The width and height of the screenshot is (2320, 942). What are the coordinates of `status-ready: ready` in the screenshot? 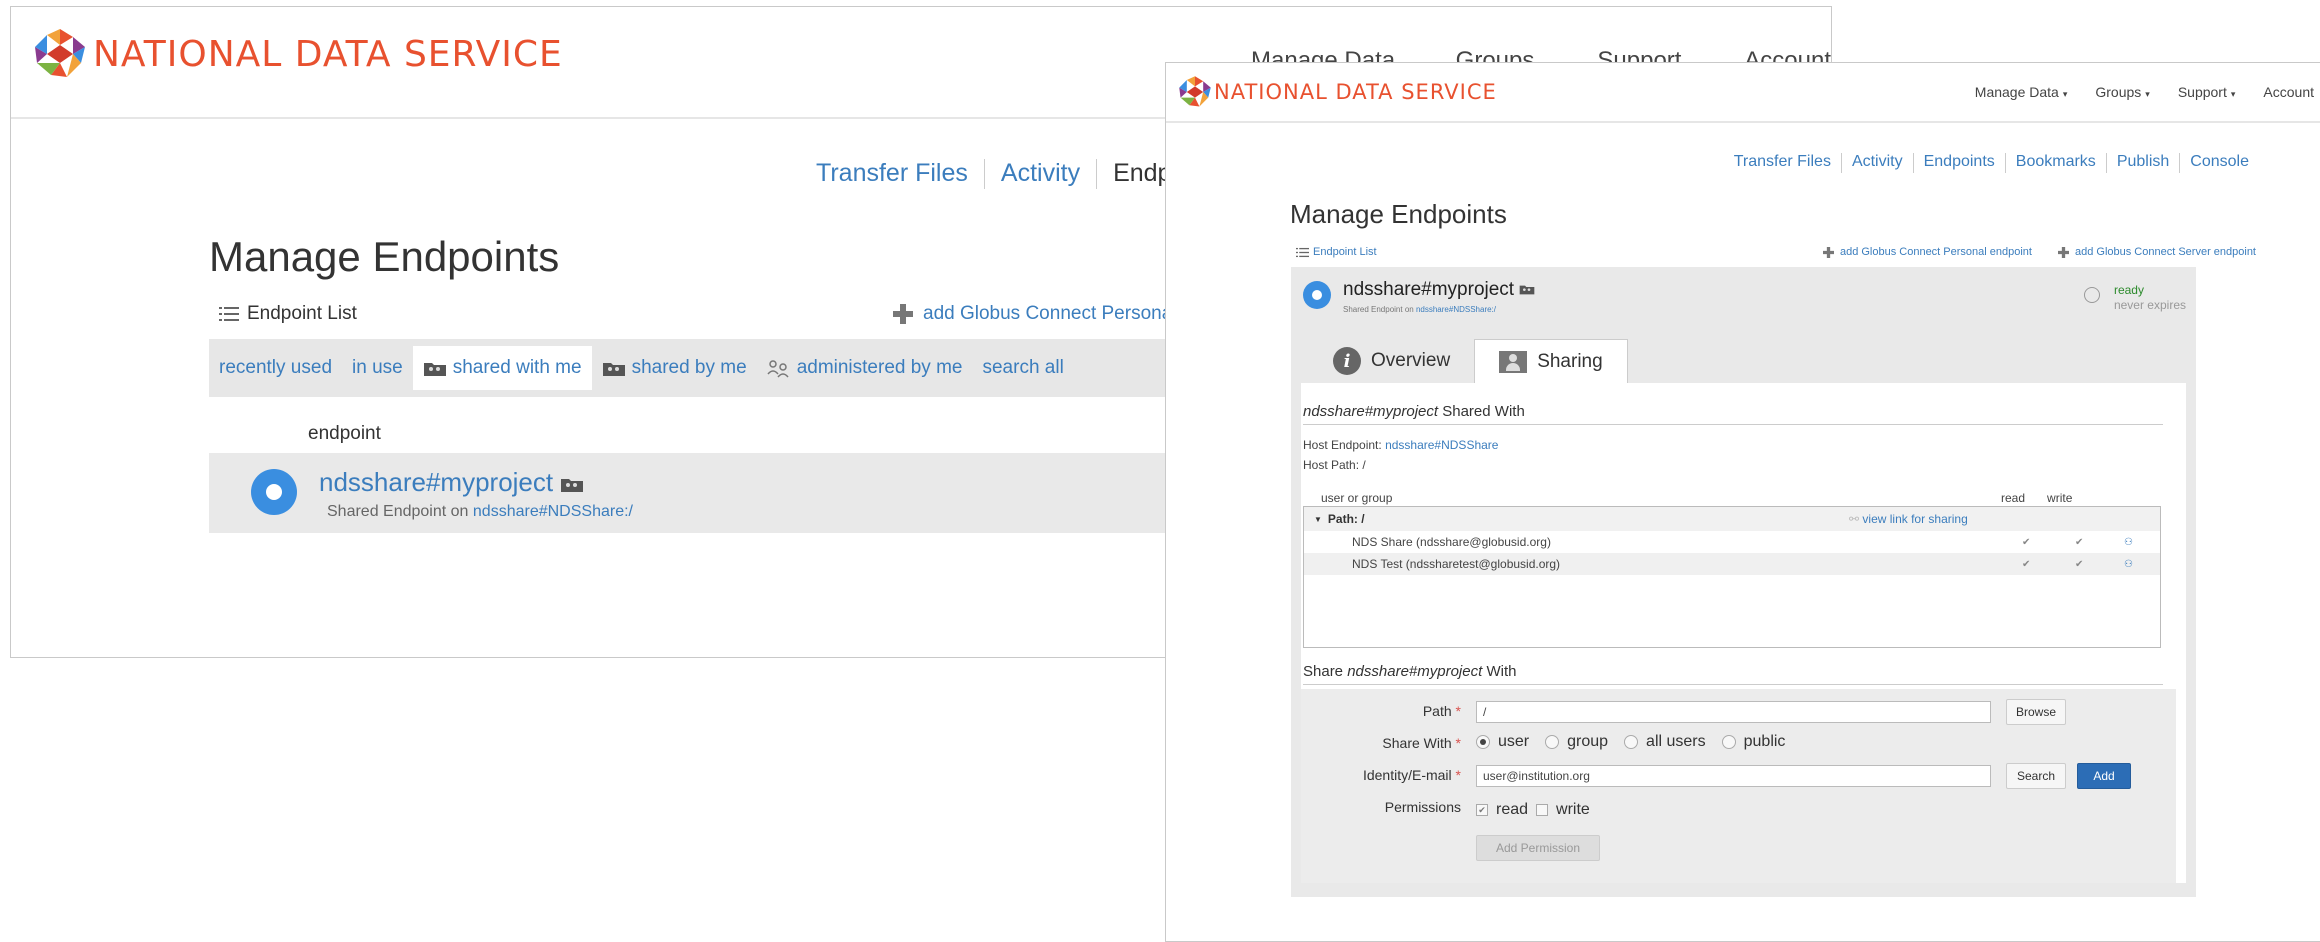 It's located at (2128, 290).